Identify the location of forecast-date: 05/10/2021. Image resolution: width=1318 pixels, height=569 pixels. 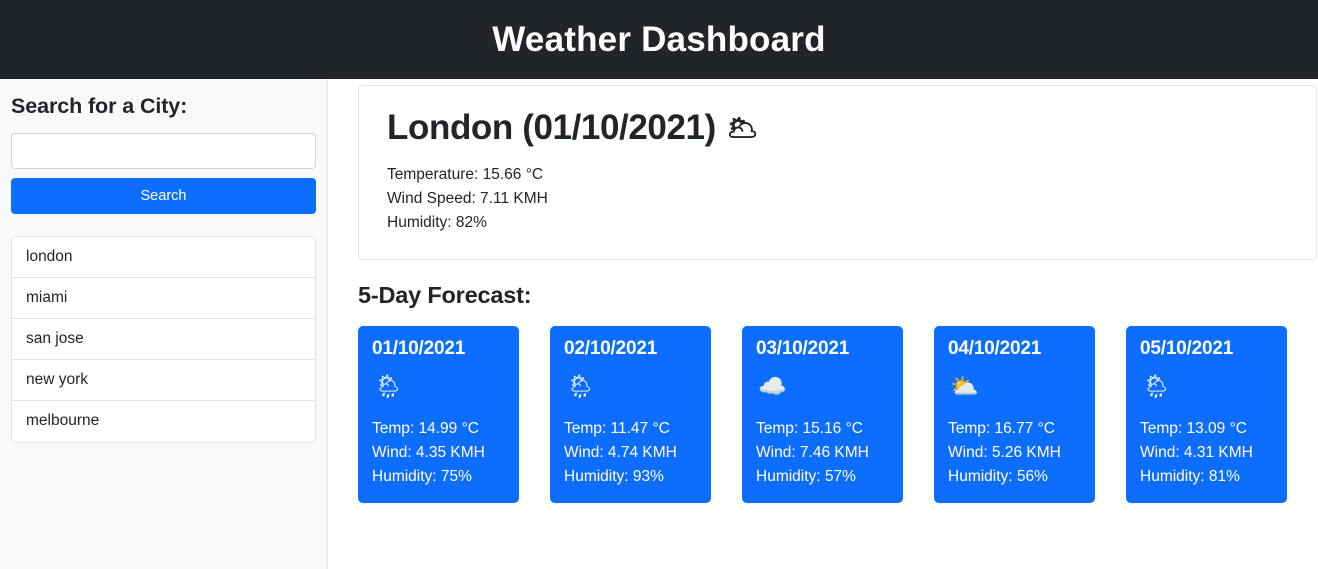
(1187, 349).